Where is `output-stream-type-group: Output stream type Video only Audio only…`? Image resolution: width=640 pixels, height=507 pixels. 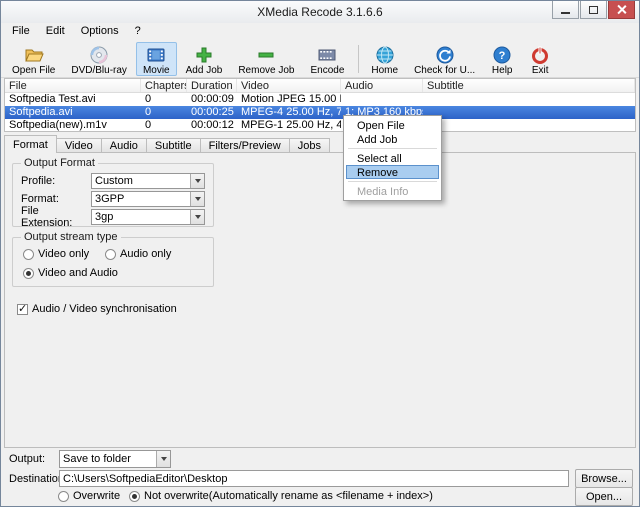 output-stream-type-group: Output stream type Video only Audio only… is located at coordinates (113, 259).